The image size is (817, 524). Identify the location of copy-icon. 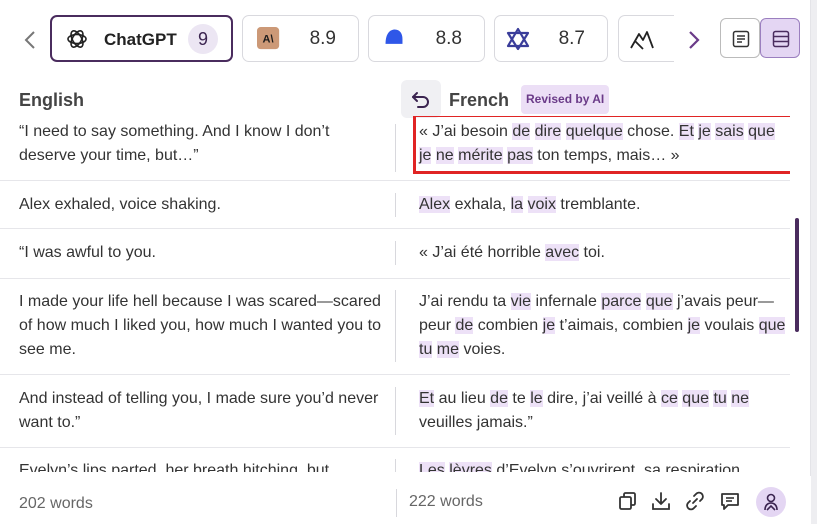
(627, 501).